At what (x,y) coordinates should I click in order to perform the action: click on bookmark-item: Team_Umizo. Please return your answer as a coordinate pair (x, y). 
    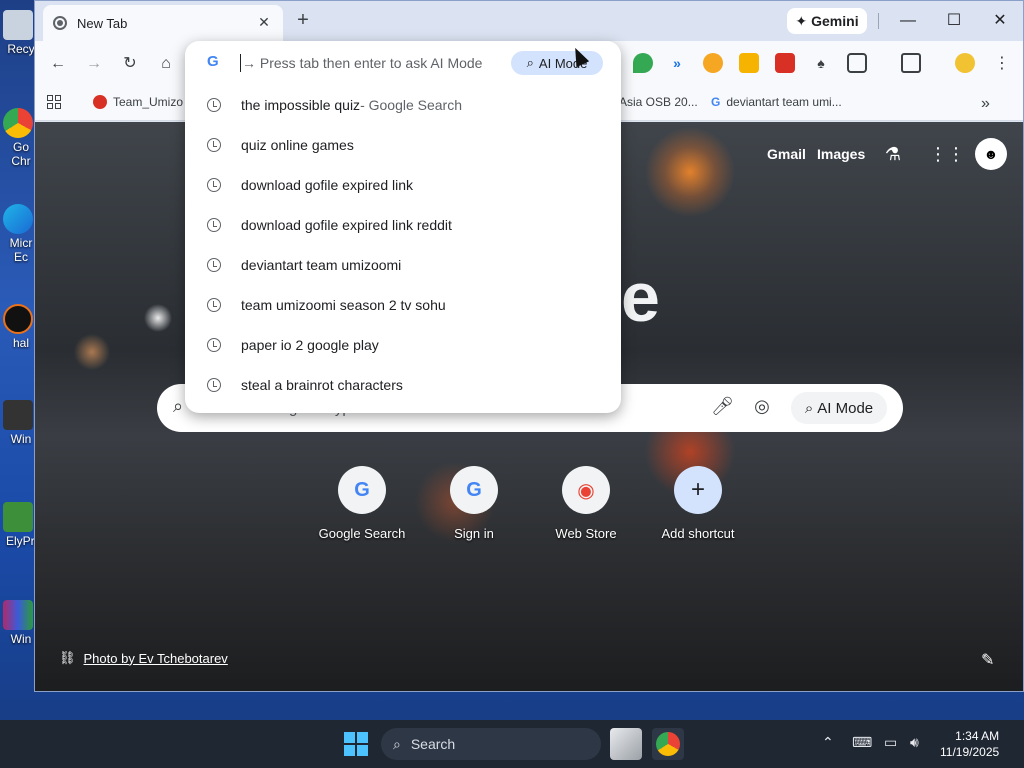
    Looking at the image, I should click on (138, 102).